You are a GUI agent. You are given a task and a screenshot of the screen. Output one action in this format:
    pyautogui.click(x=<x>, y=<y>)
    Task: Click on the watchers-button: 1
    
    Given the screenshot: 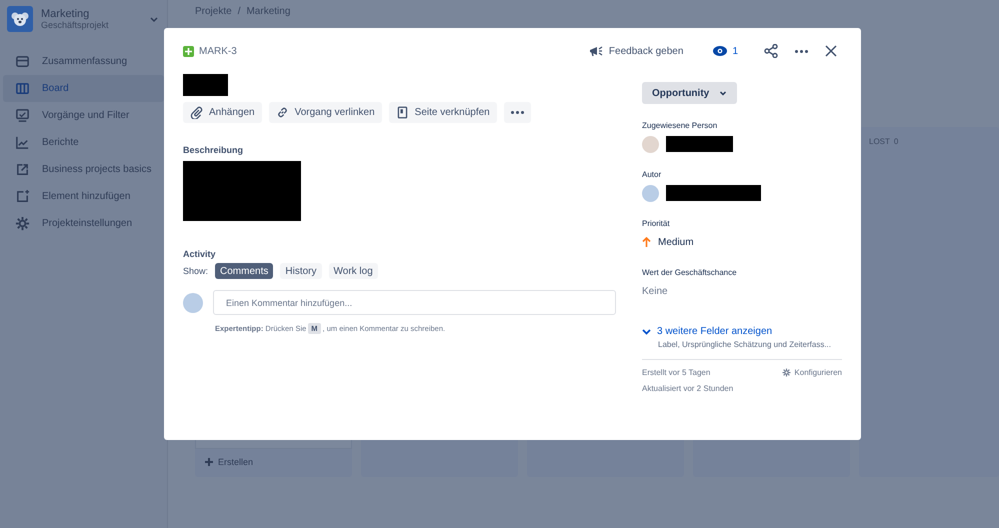 What is the action you would take?
    pyautogui.click(x=725, y=51)
    